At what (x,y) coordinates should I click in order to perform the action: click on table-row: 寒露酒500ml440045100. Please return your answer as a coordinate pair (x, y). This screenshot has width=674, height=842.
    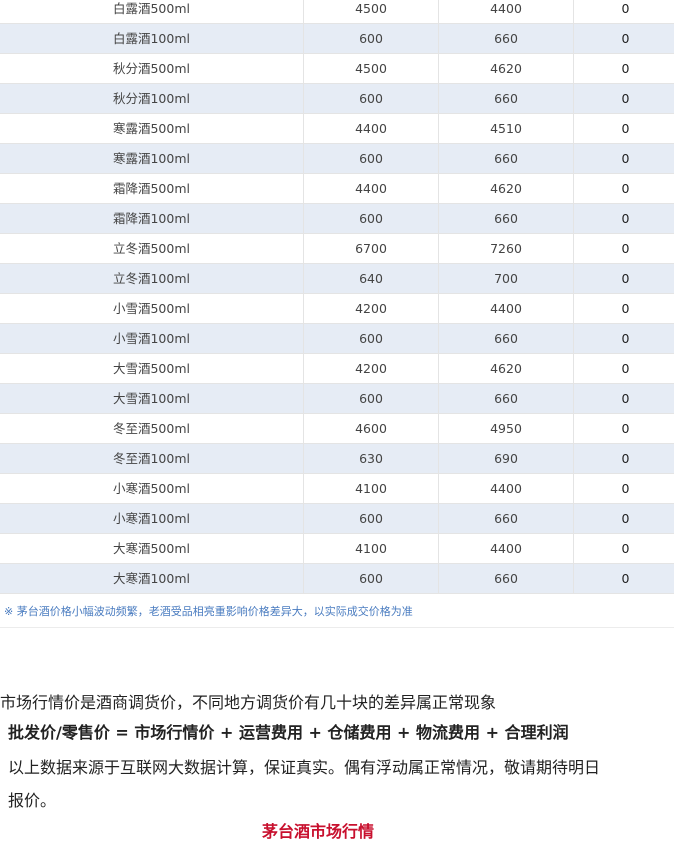
    Looking at the image, I should click on (337, 129).